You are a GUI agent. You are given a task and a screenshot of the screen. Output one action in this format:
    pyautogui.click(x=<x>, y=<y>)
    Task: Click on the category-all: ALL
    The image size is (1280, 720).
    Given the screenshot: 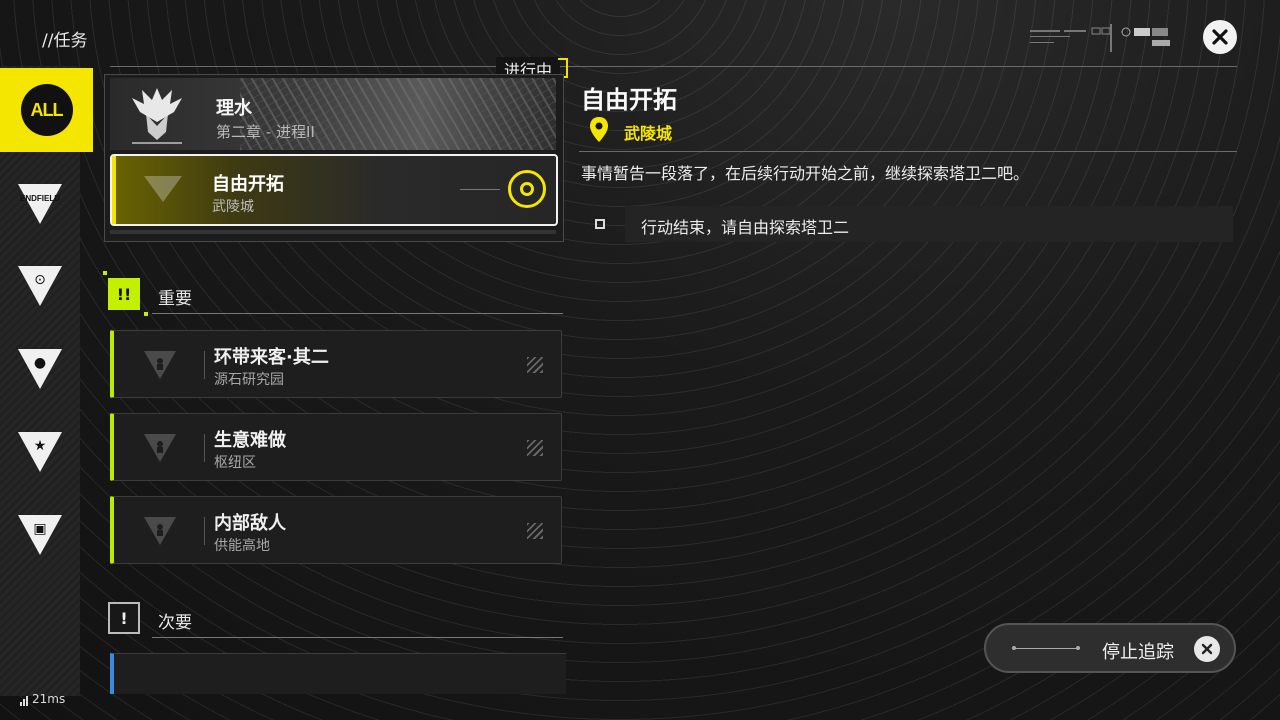 What is the action you would take?
    pyautogui.click(x=46, y=110)
    